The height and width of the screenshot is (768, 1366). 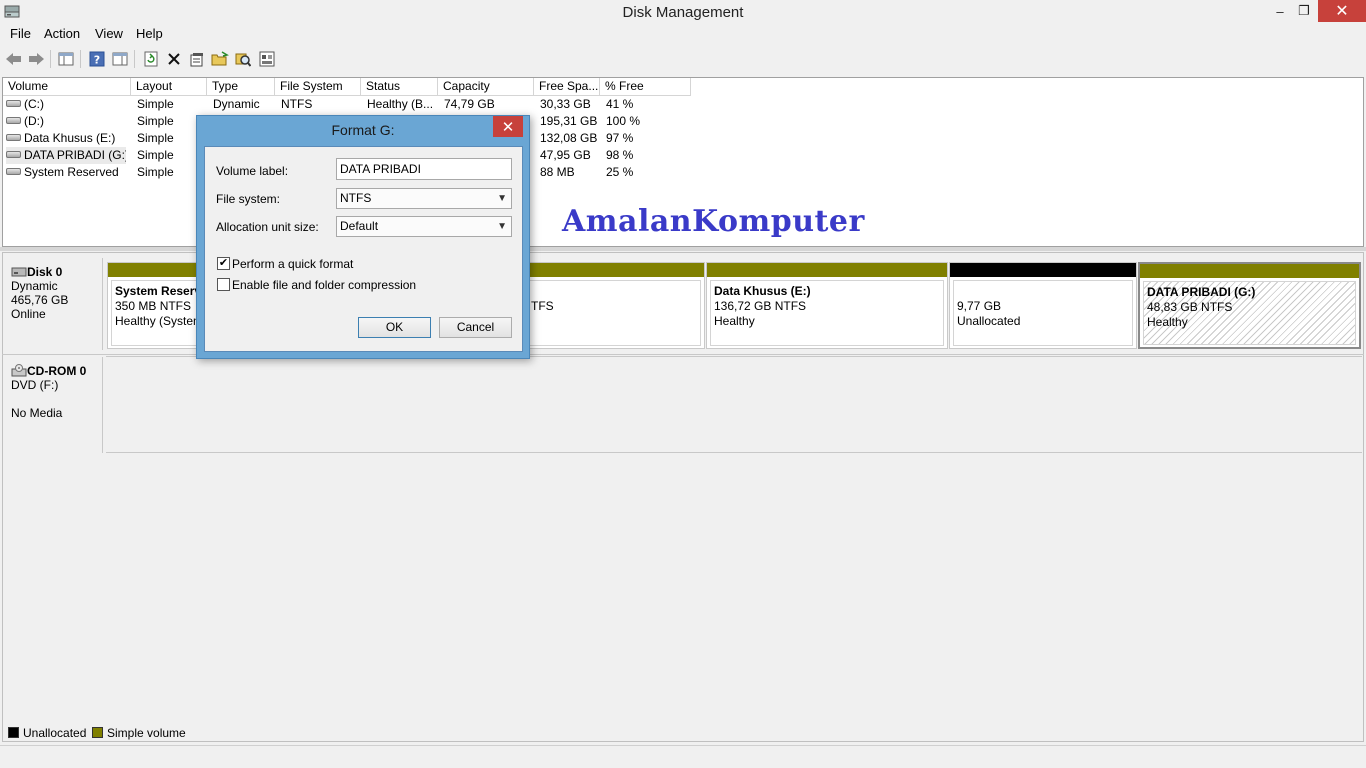 I want to click on cdrom-state: No Media, so click(x=37, y=413).